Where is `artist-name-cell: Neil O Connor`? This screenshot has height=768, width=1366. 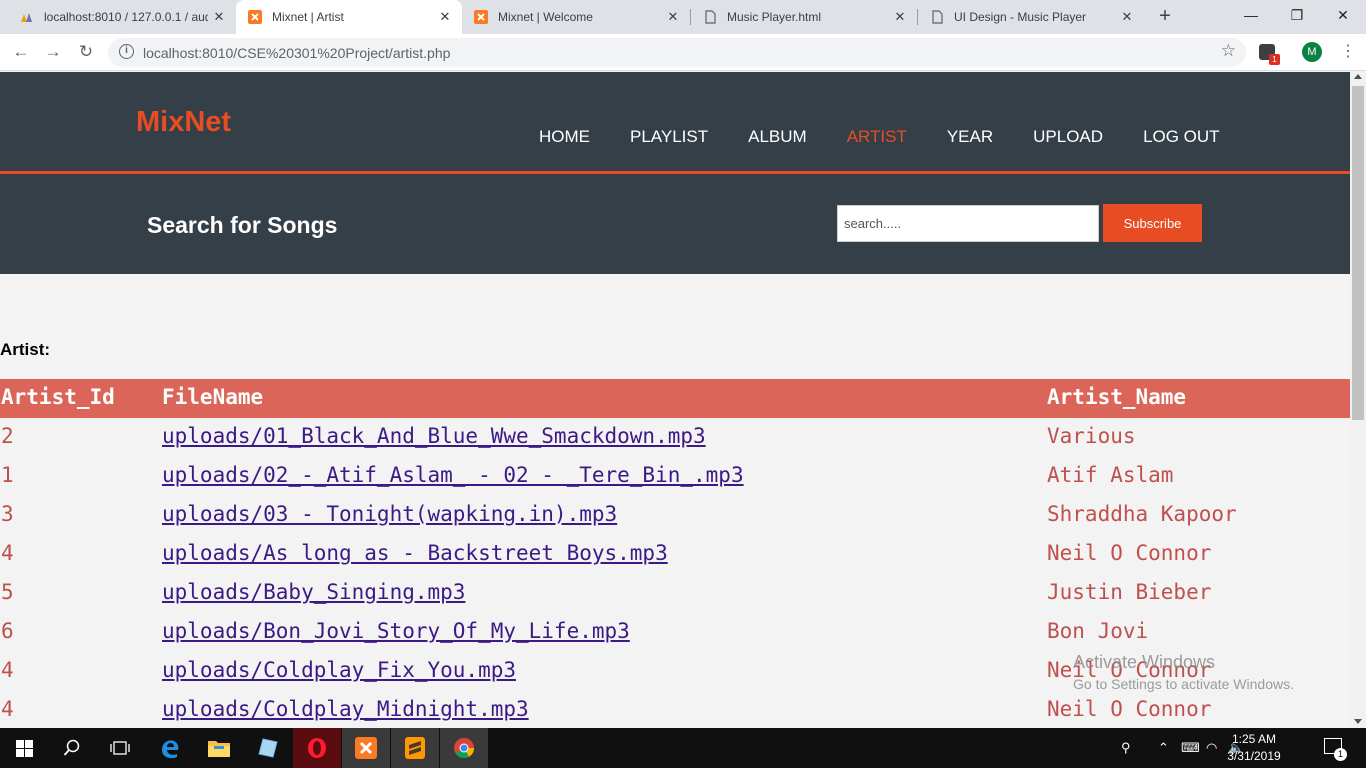 artist-name-cell: Neil O Connor is located at coordinates (1129, 553).